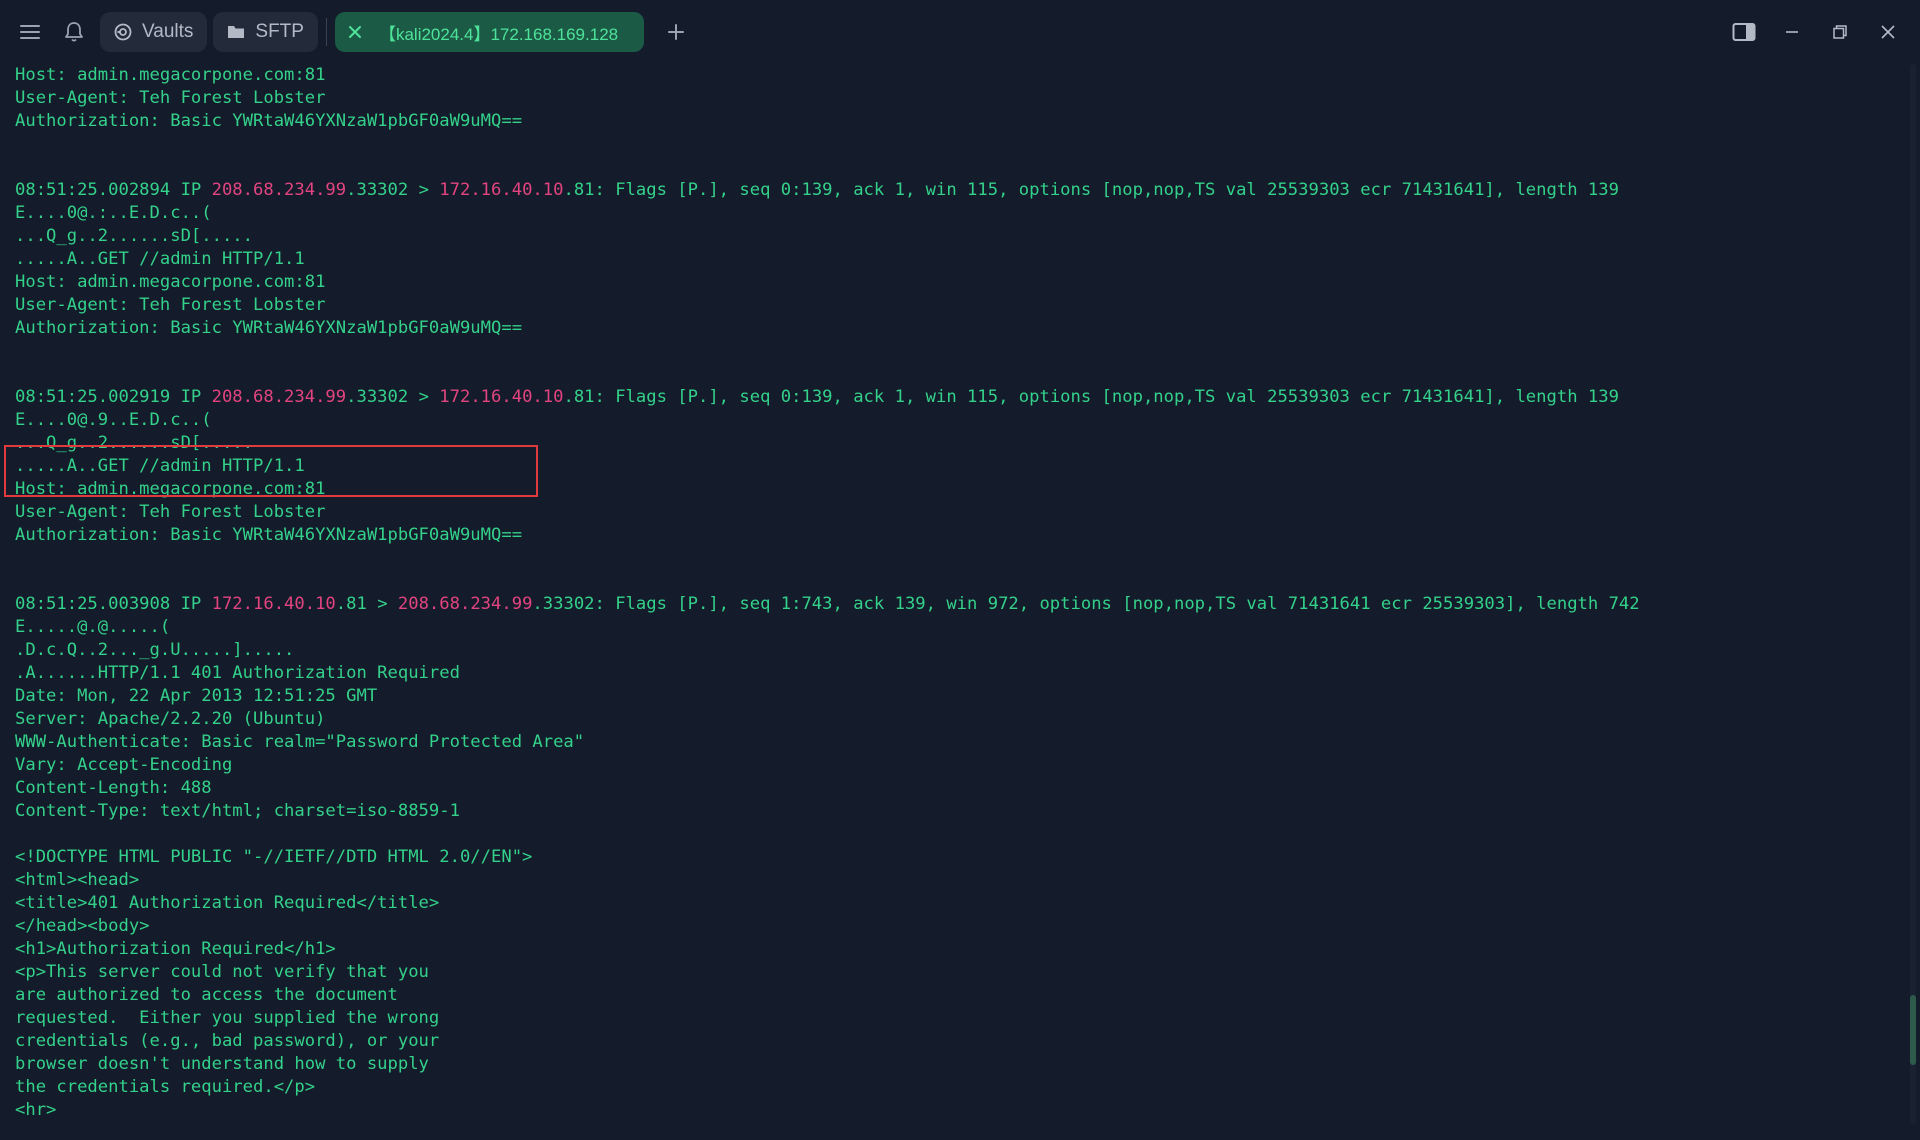 Image resolution: width=1920 pixels, height=1140 pixels. What do you see at coordinates (1792, 32) in the screenshot?
I see `minimize-icon` at bounding box center [1792, 32].